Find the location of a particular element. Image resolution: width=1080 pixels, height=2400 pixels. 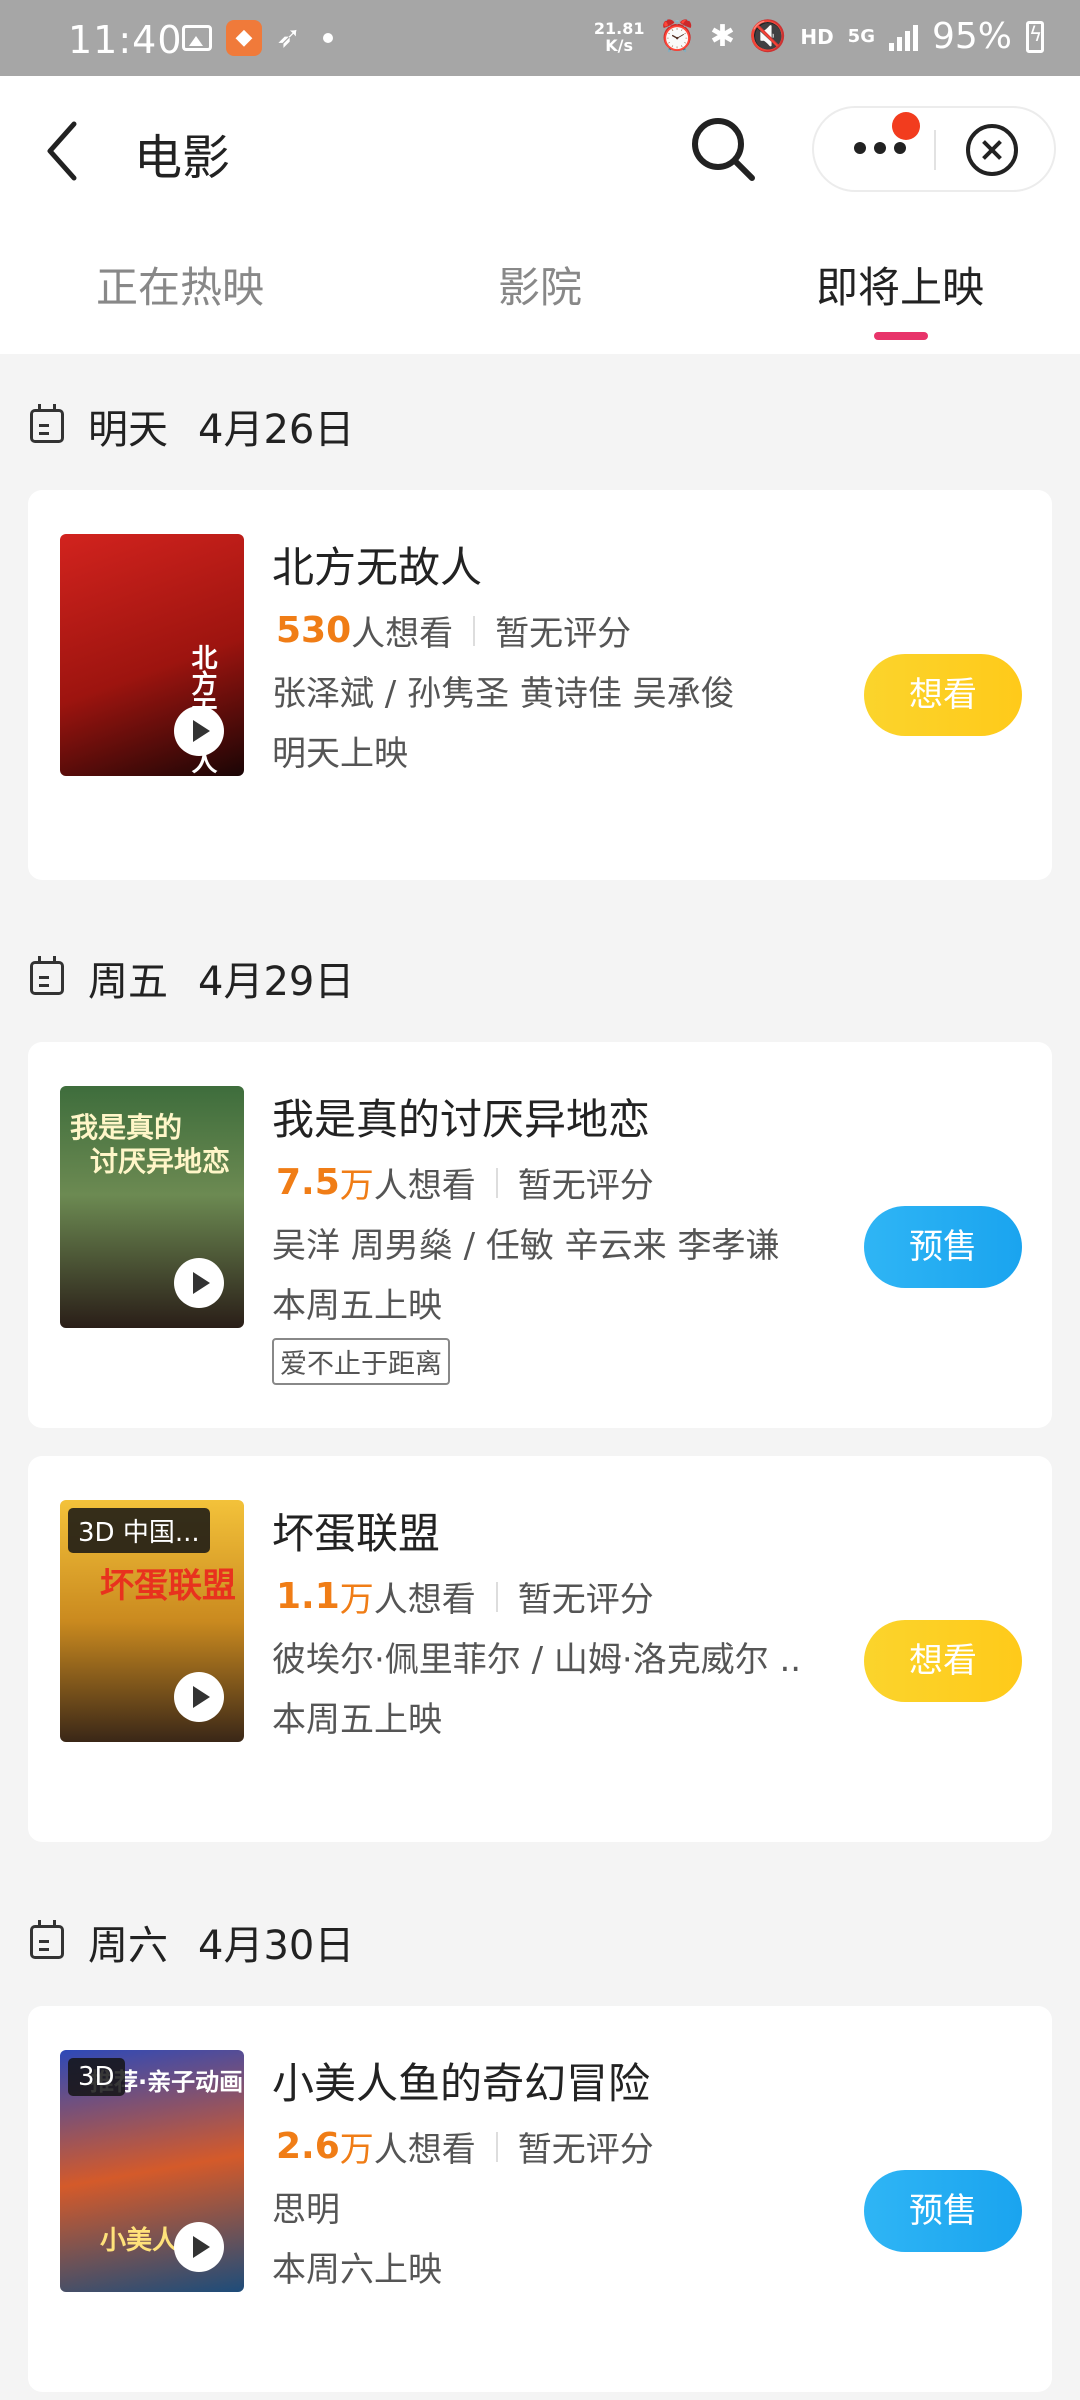

movie-title: 我是真的讨厌异地恋 is located at coordinates (461, 1116).